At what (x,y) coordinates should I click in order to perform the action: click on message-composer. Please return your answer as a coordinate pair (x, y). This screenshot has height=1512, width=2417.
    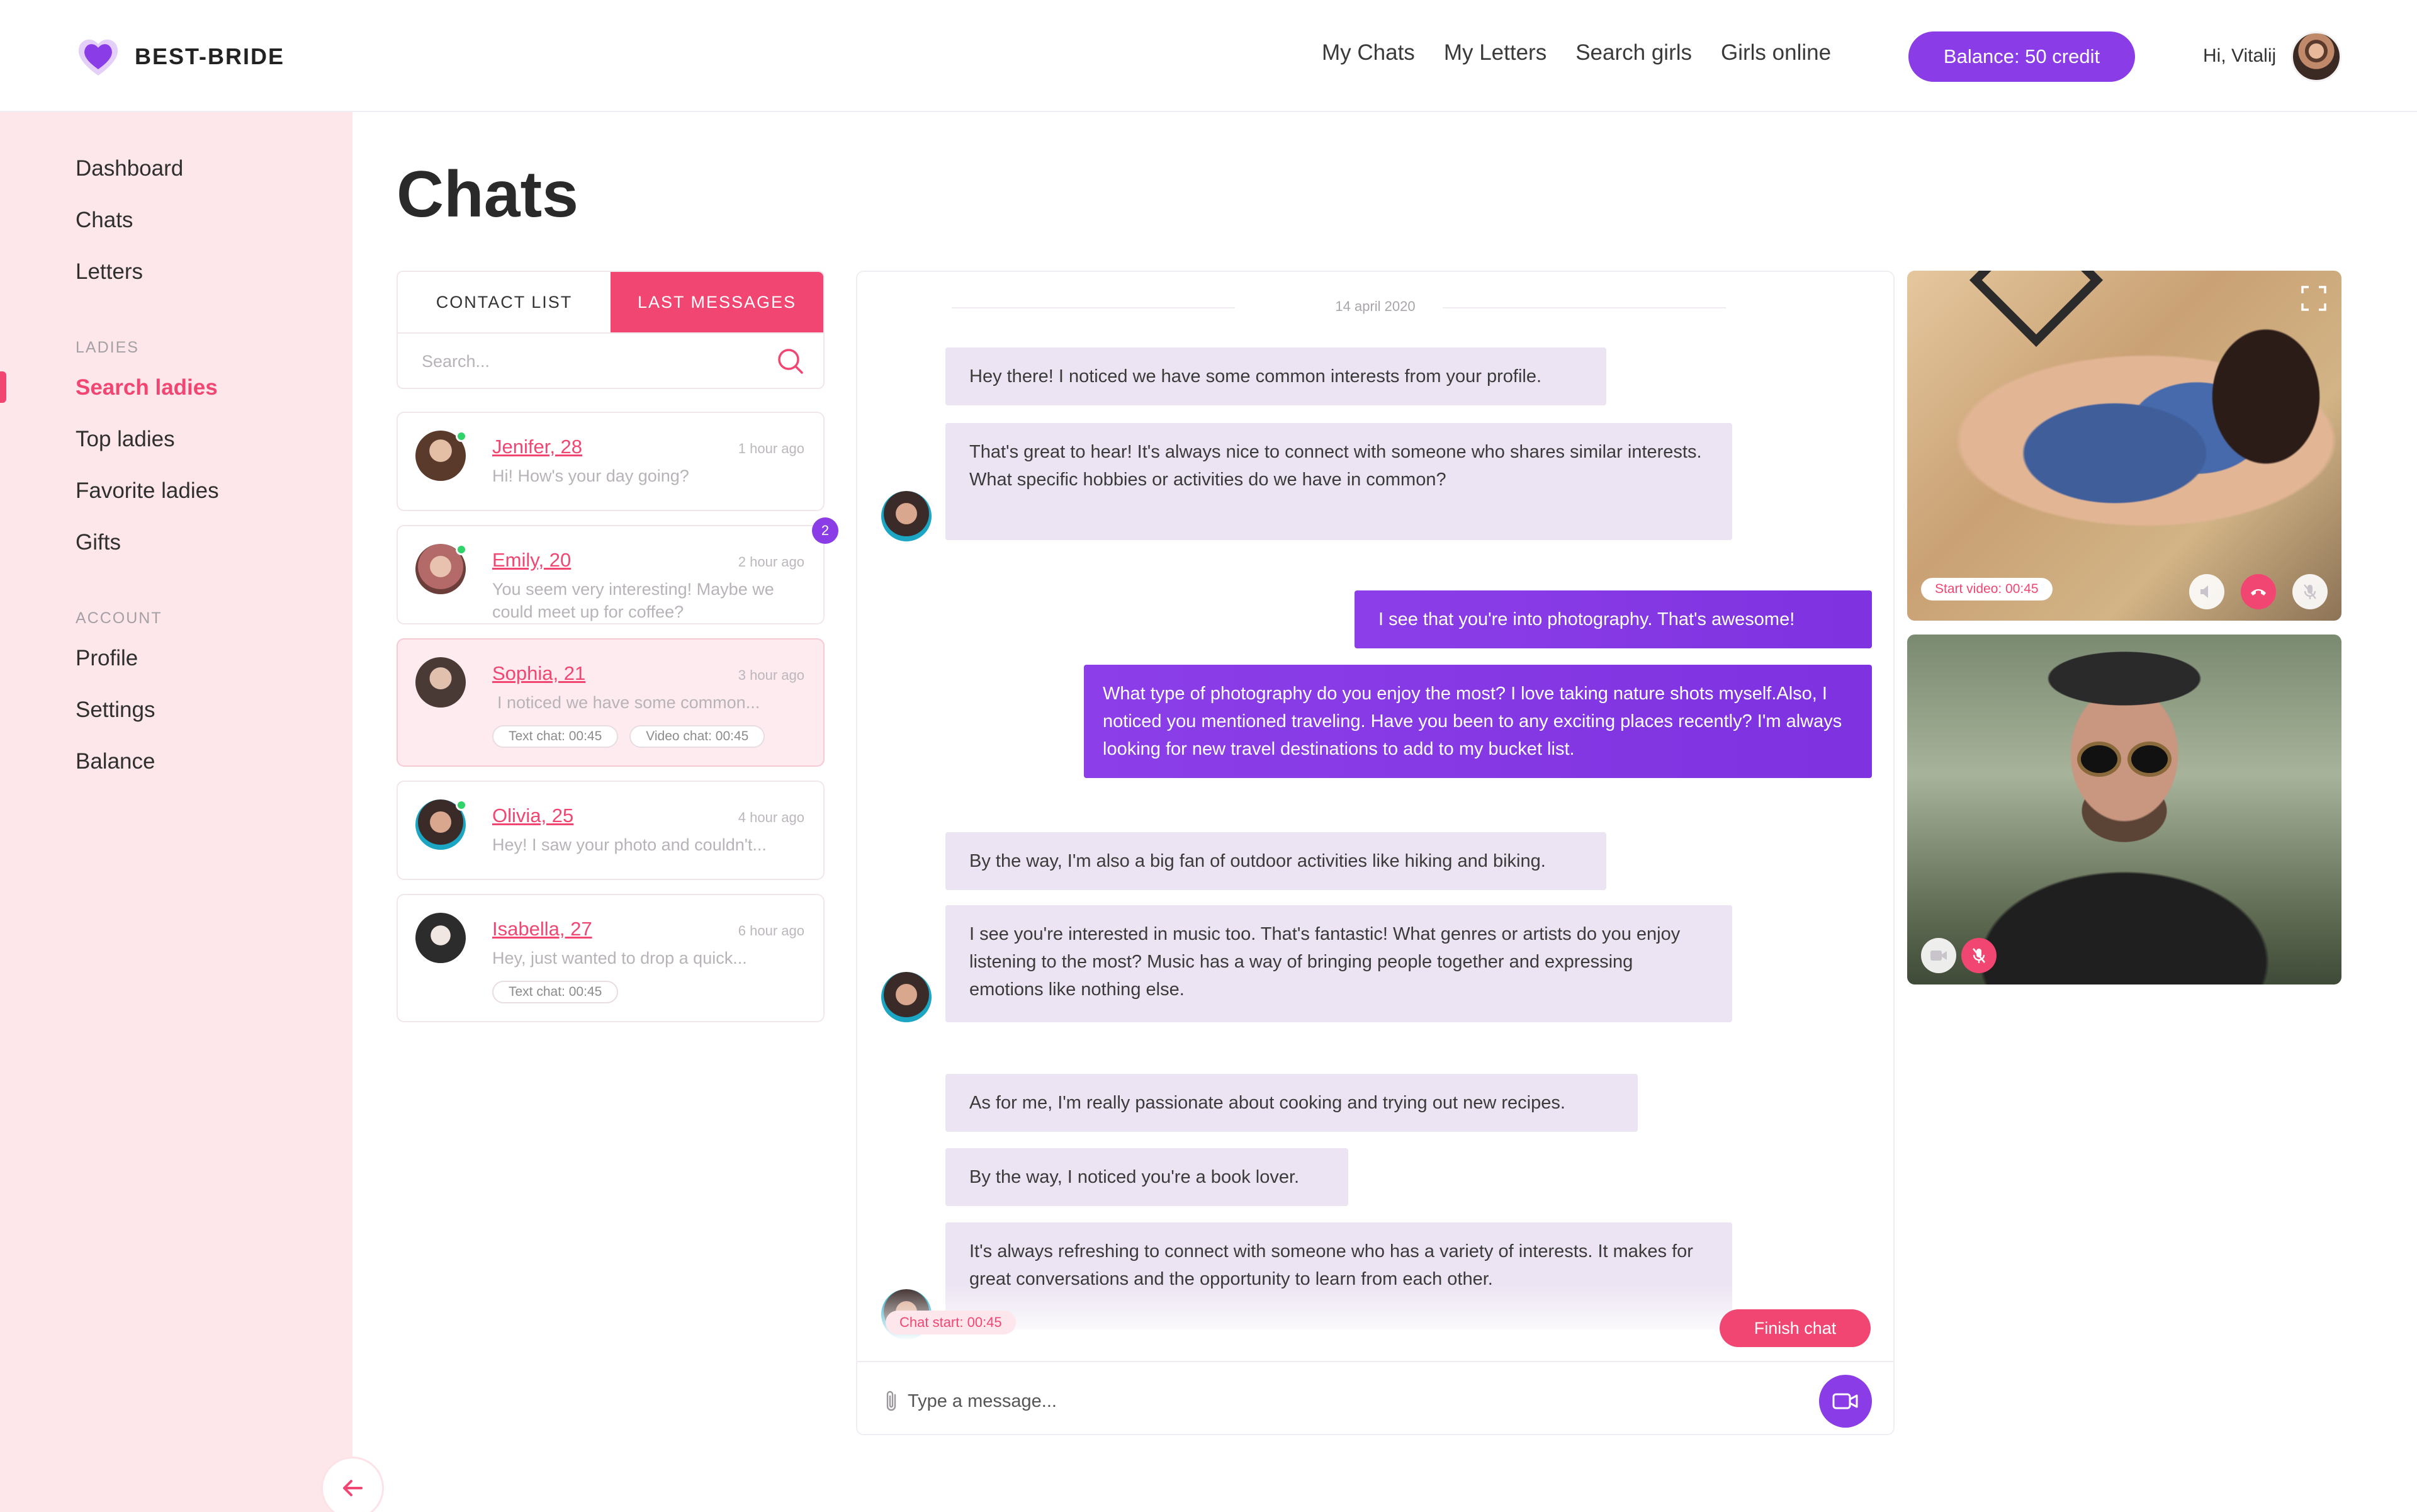
    Looking at the image, I should click on (1375, 1397).